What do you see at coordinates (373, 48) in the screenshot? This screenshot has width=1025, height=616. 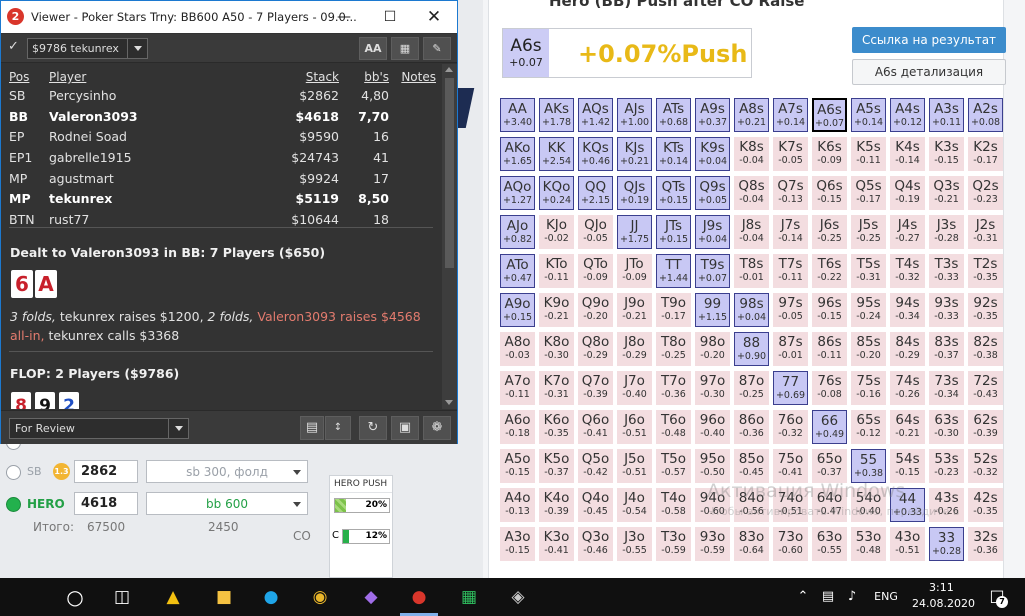 I see `aa-button: AA` at bounding box center [373, 48].